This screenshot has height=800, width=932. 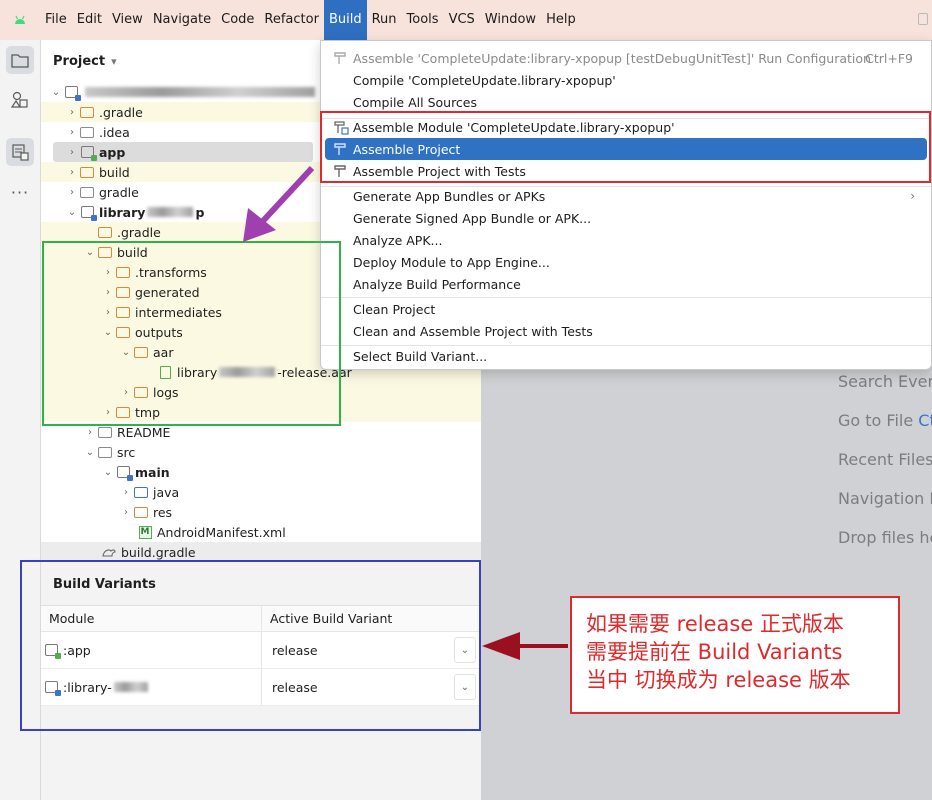 I want to click on tree-row-src: ⌄ src, so click(x=261, y=452).